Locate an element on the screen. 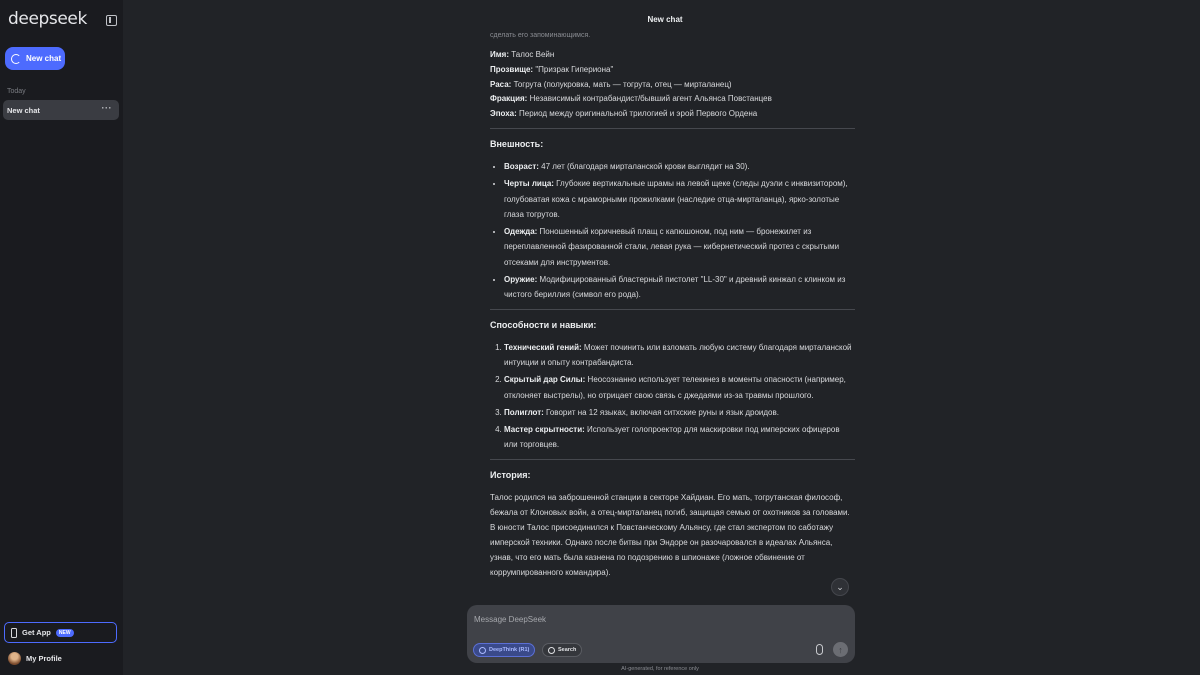 Image resolution: width=1200 pixels, height=675 pixels. page-title: New chat is located at coordinates (665, 19).